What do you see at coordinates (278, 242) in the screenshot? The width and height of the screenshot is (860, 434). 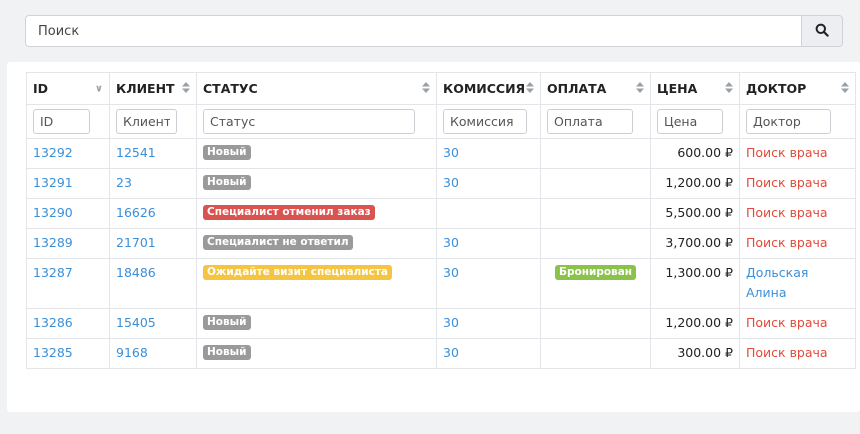 I see `status-badge: Специалист не ответил` at bounding box center [278, 242].